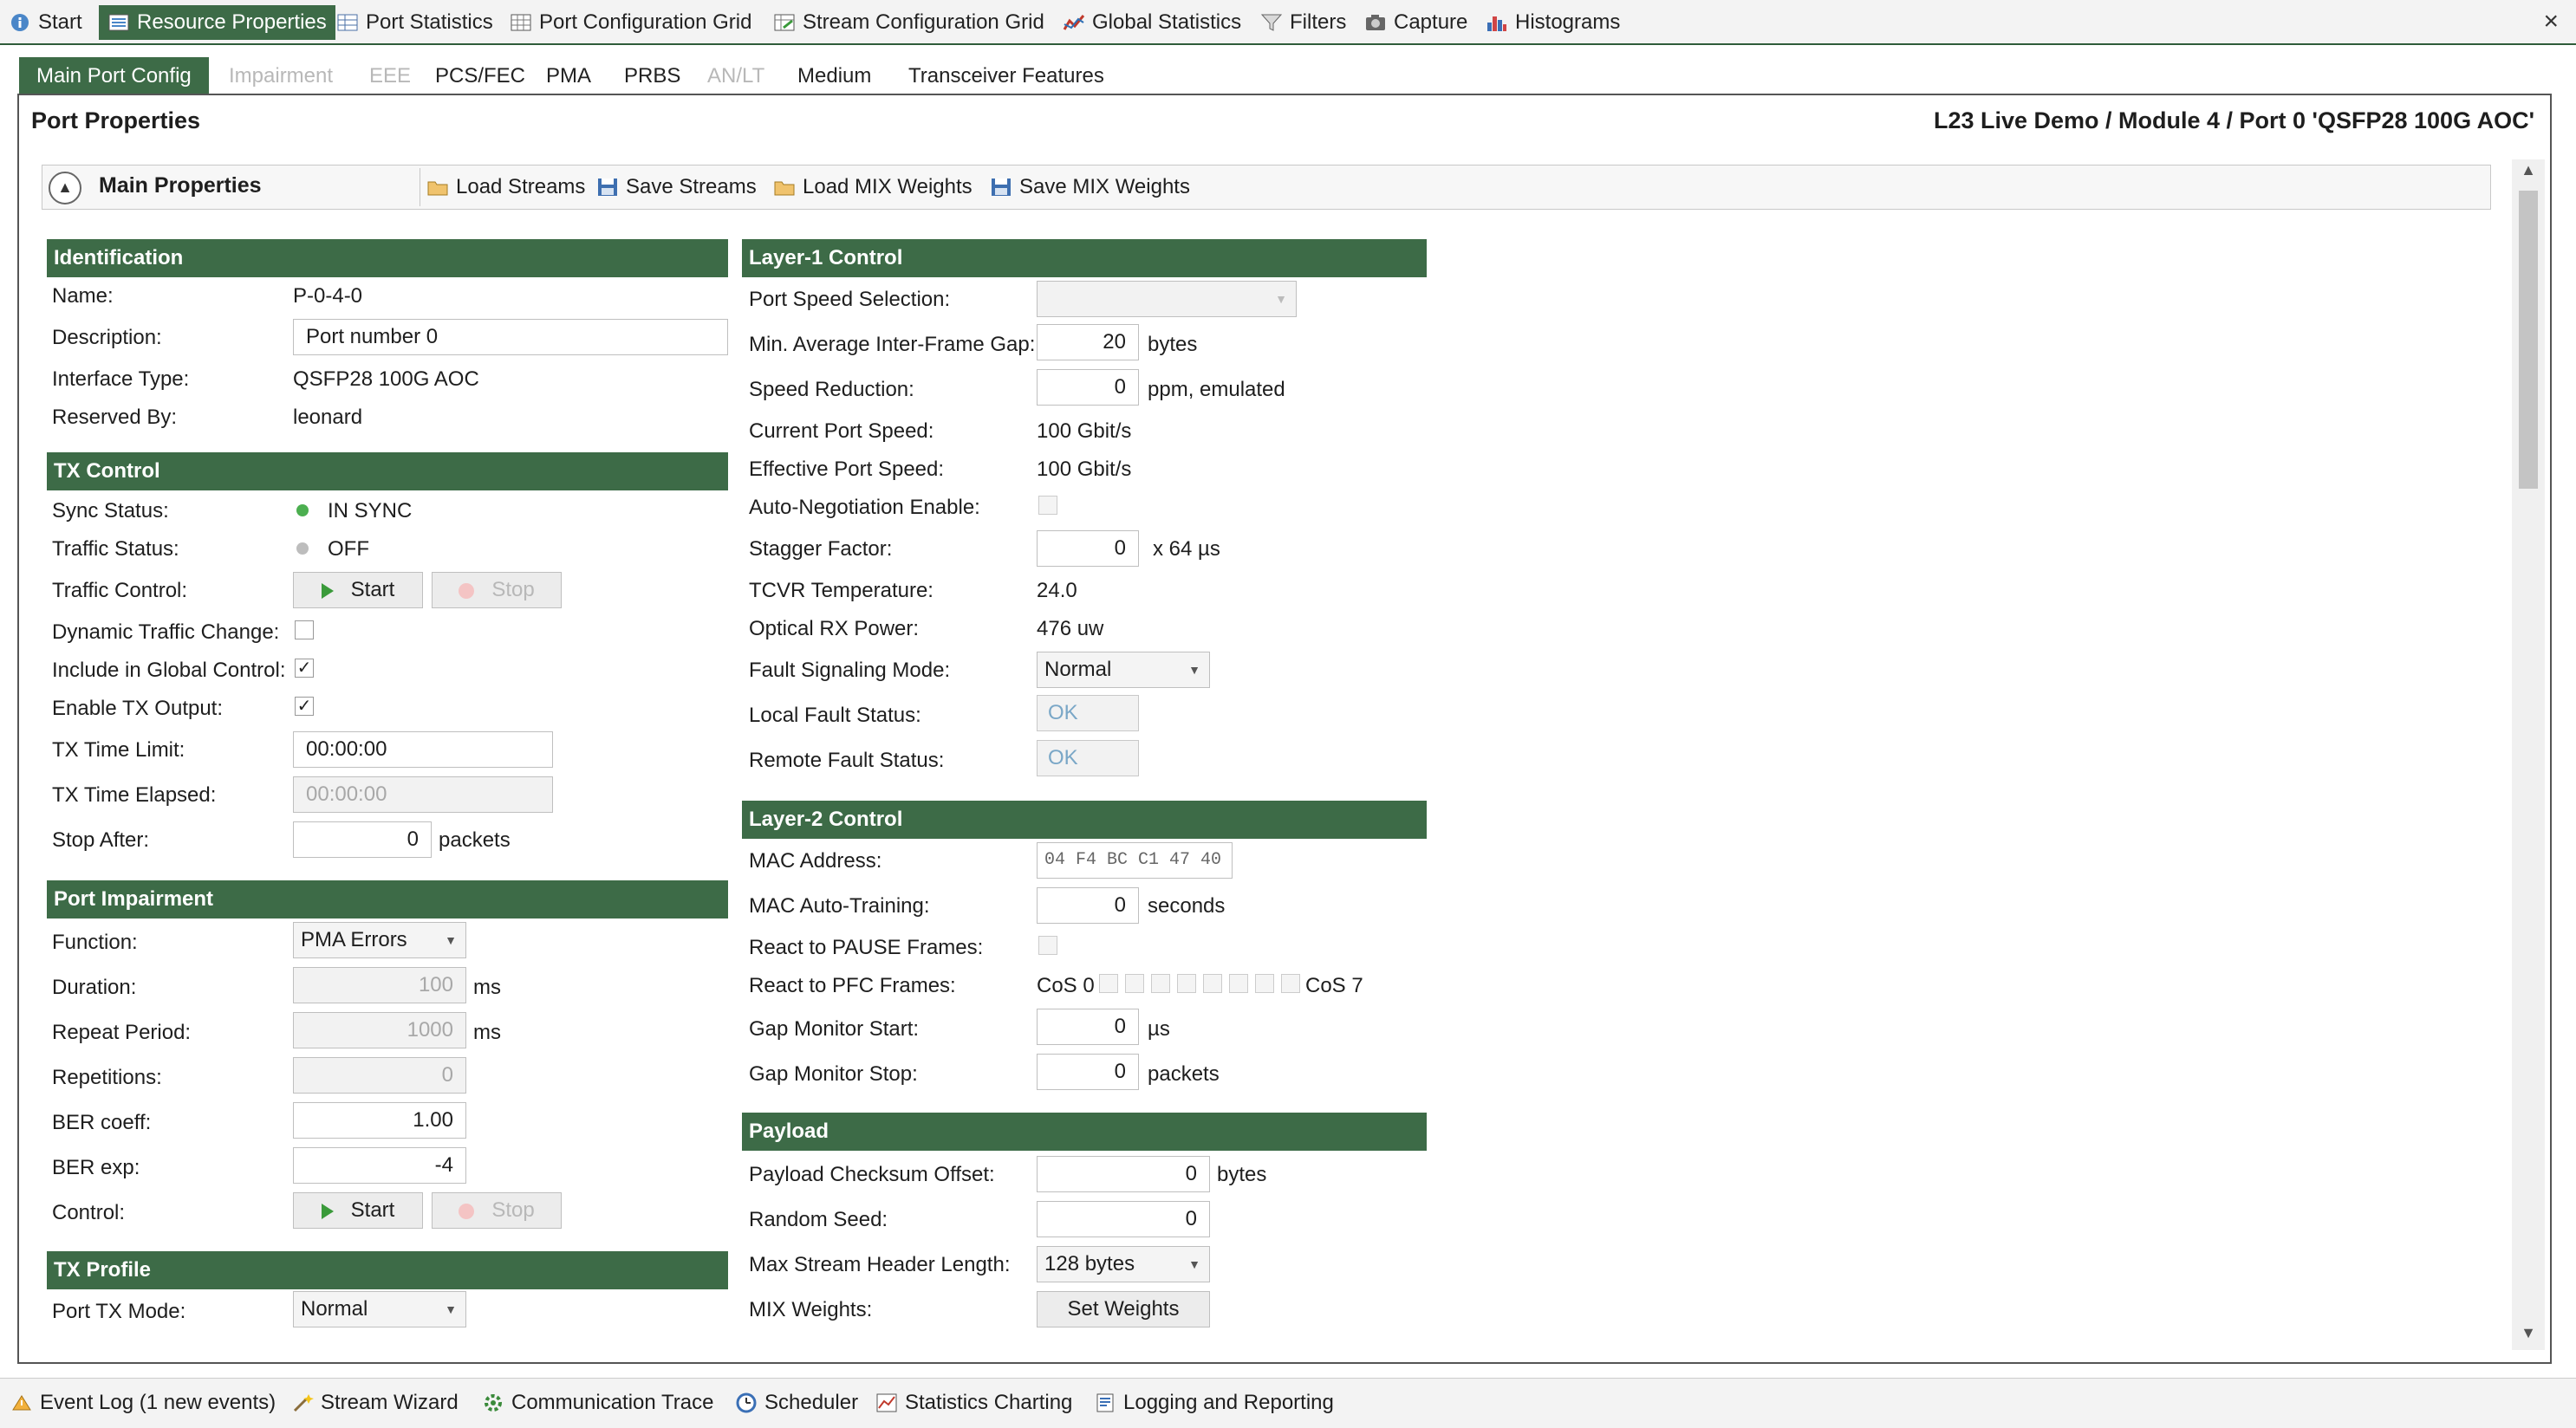 This screenshot has width=2576, height=1428. I want to click on load-mix-weights-button: Load MIX Weights, so click(873, 187).